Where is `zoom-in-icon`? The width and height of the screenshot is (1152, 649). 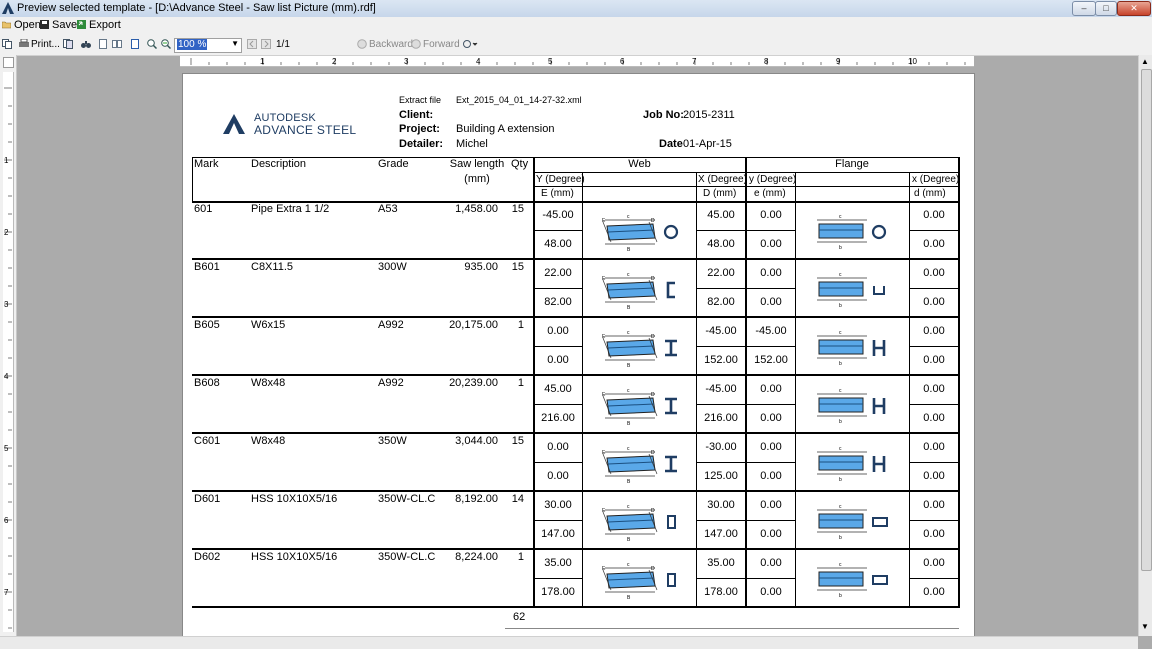
zoom-in-icon is located at coordinates (152, 44).